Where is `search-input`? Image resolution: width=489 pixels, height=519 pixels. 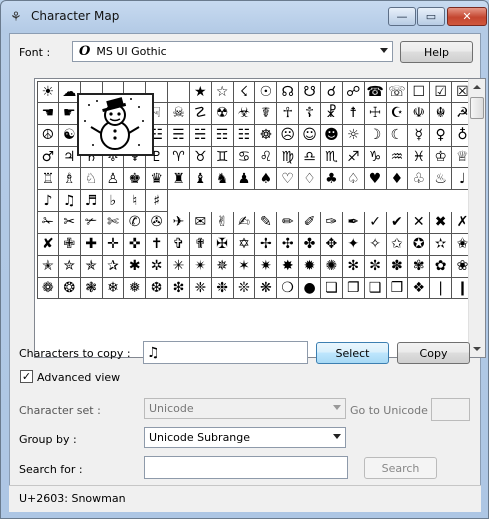 search-input is located at coordinates (246, 467).